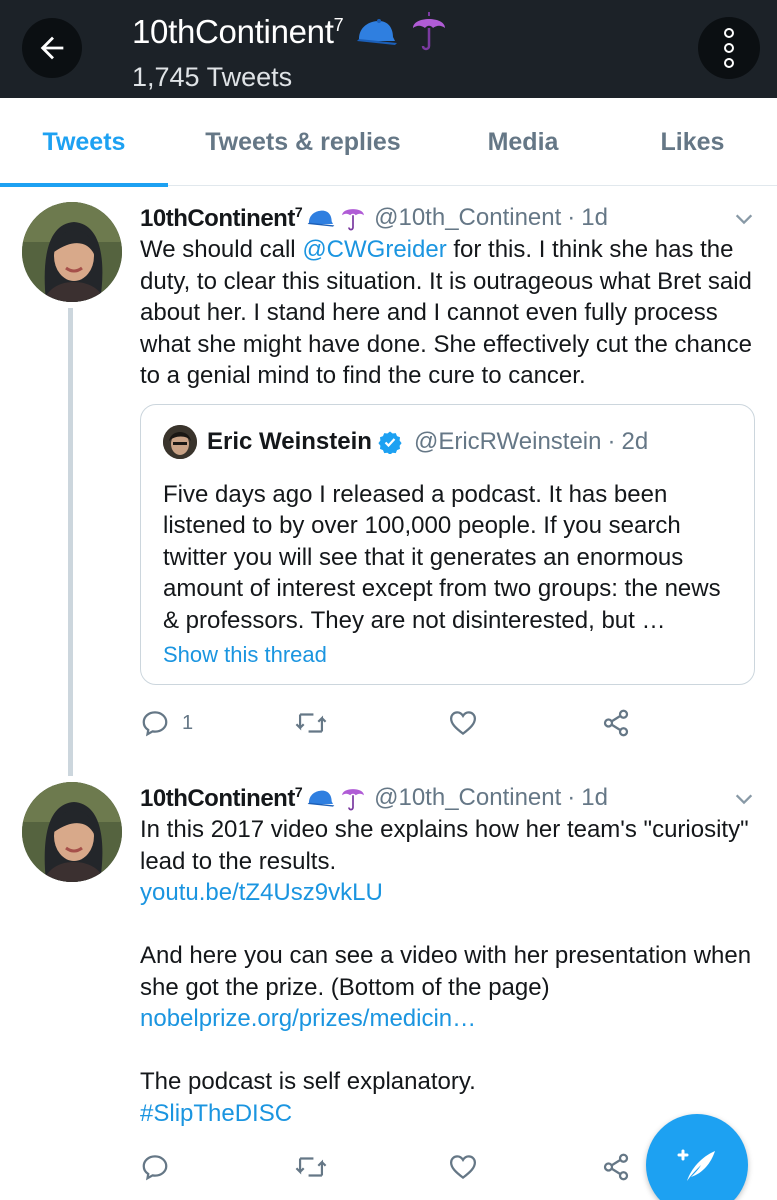  I want to click on reply-count: 1, so click(188, 722).